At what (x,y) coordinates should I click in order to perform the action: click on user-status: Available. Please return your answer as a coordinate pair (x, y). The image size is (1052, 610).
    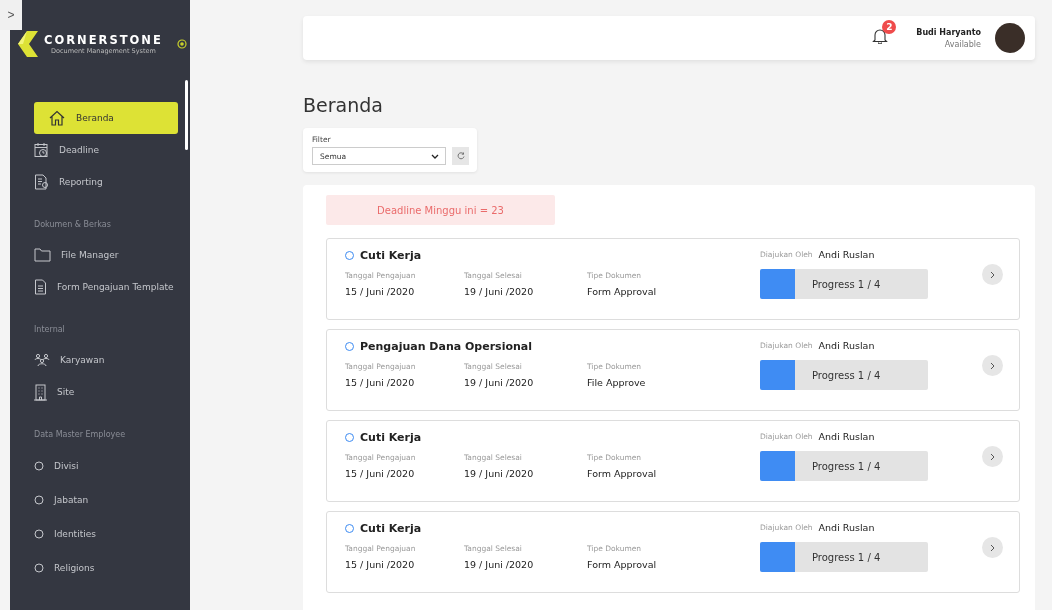
    Looking at the image, I should click on (962, 44).